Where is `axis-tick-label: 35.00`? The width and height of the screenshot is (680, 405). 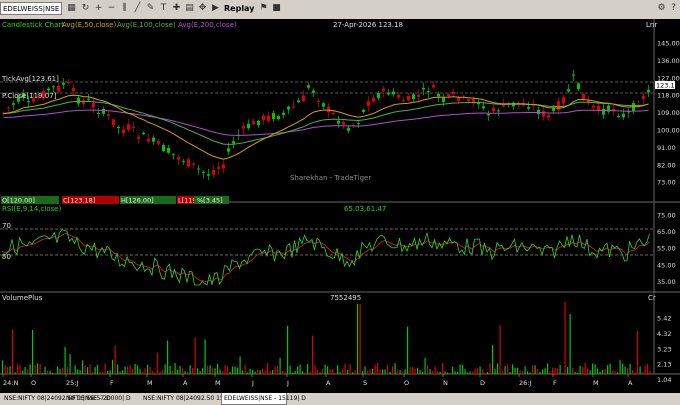
axis-tick-label: 35.00 is located at coordinates (666, 282).